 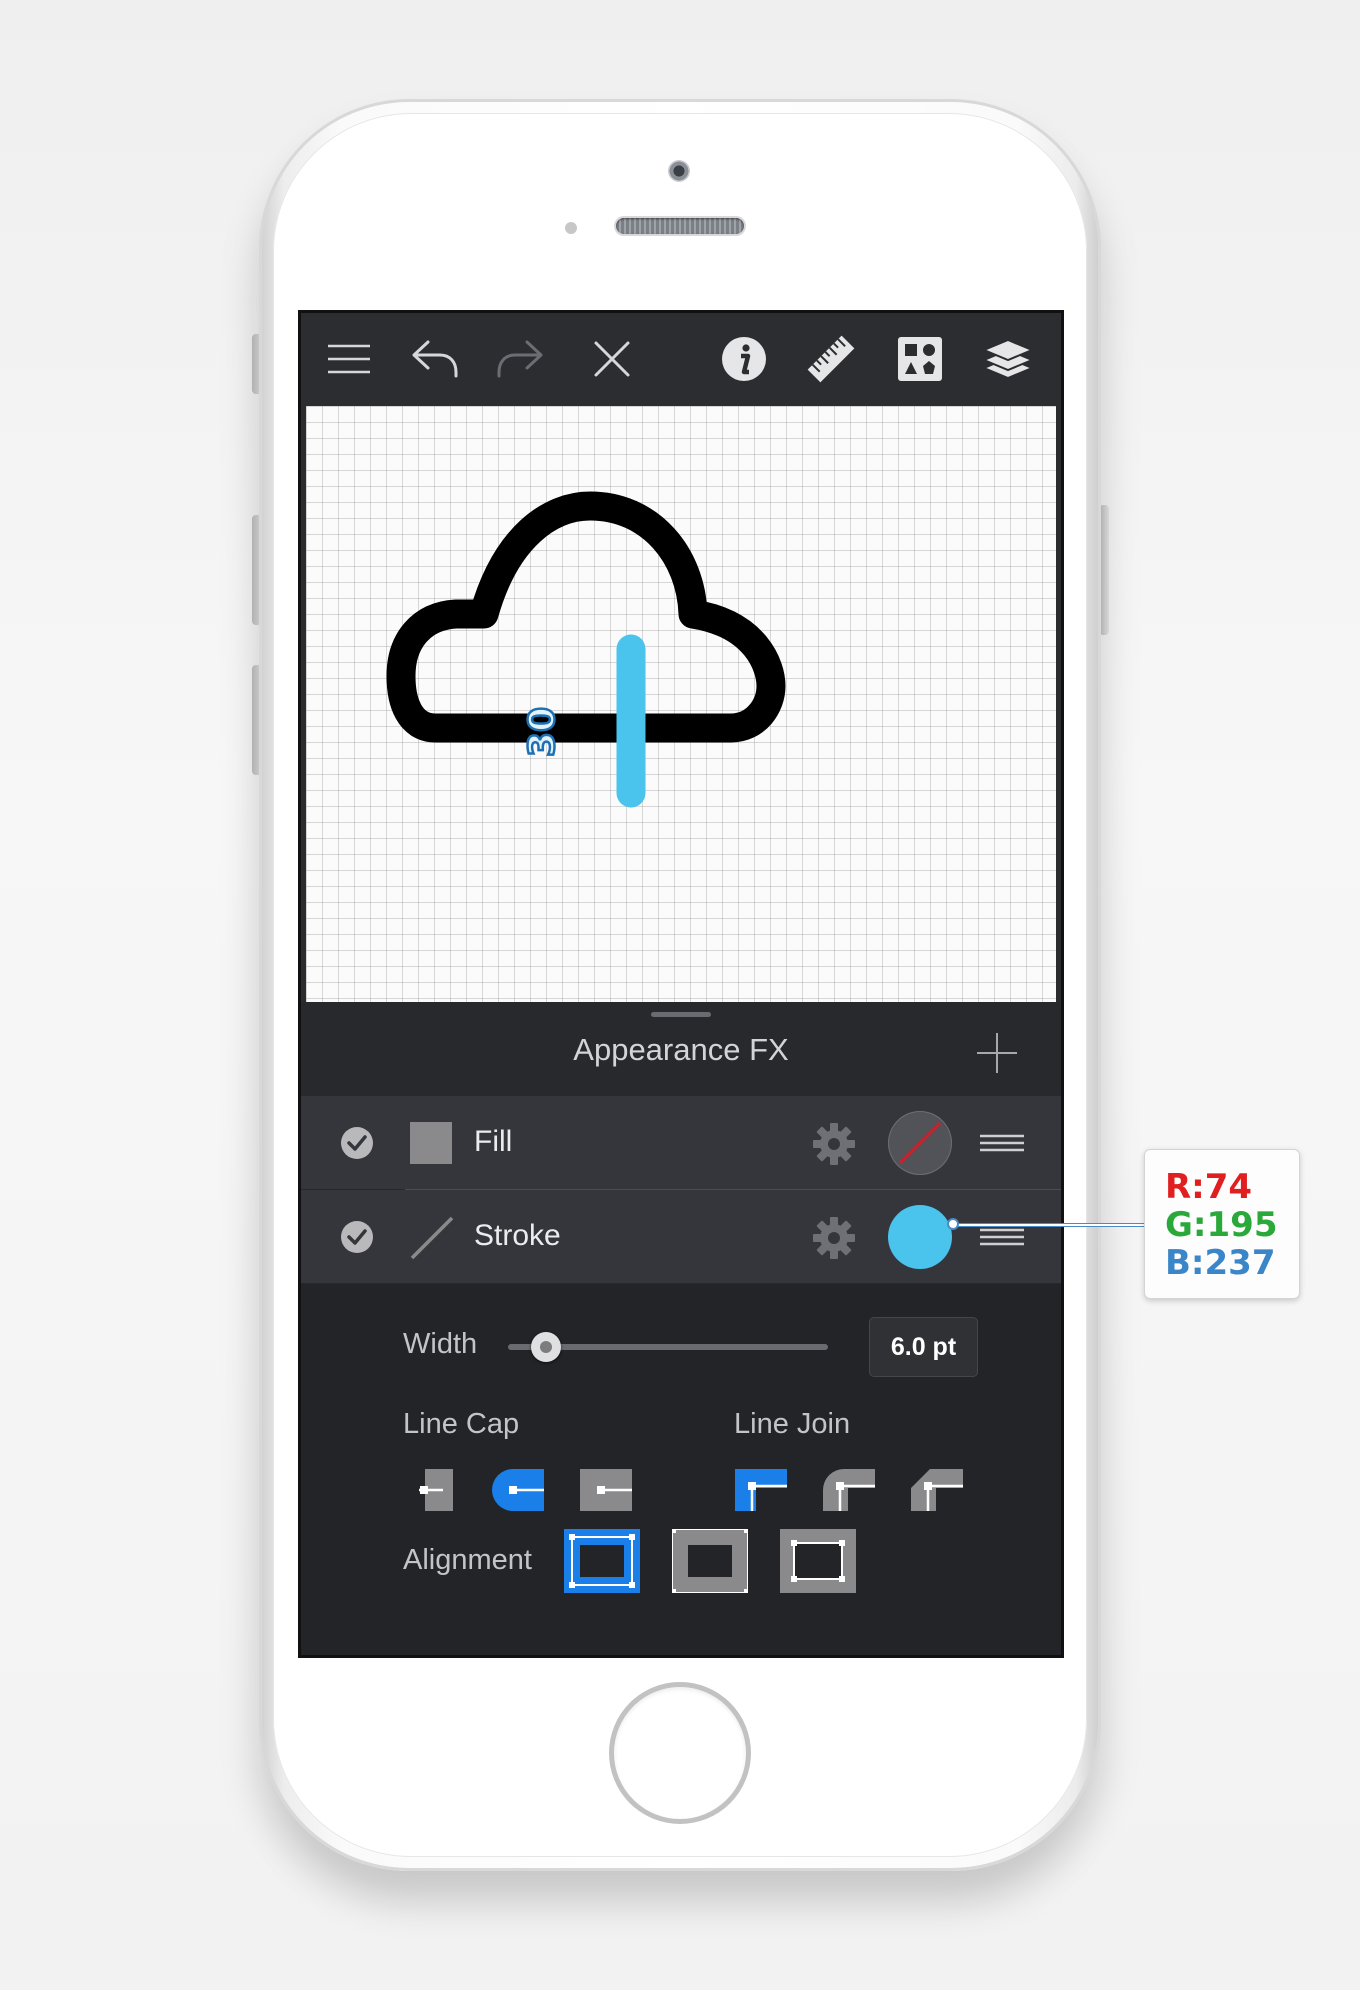 What do you see at coordinates (432, 1238) in the screenshot?
I see `stroke-line-icon` at bounding box center [432, 1238].